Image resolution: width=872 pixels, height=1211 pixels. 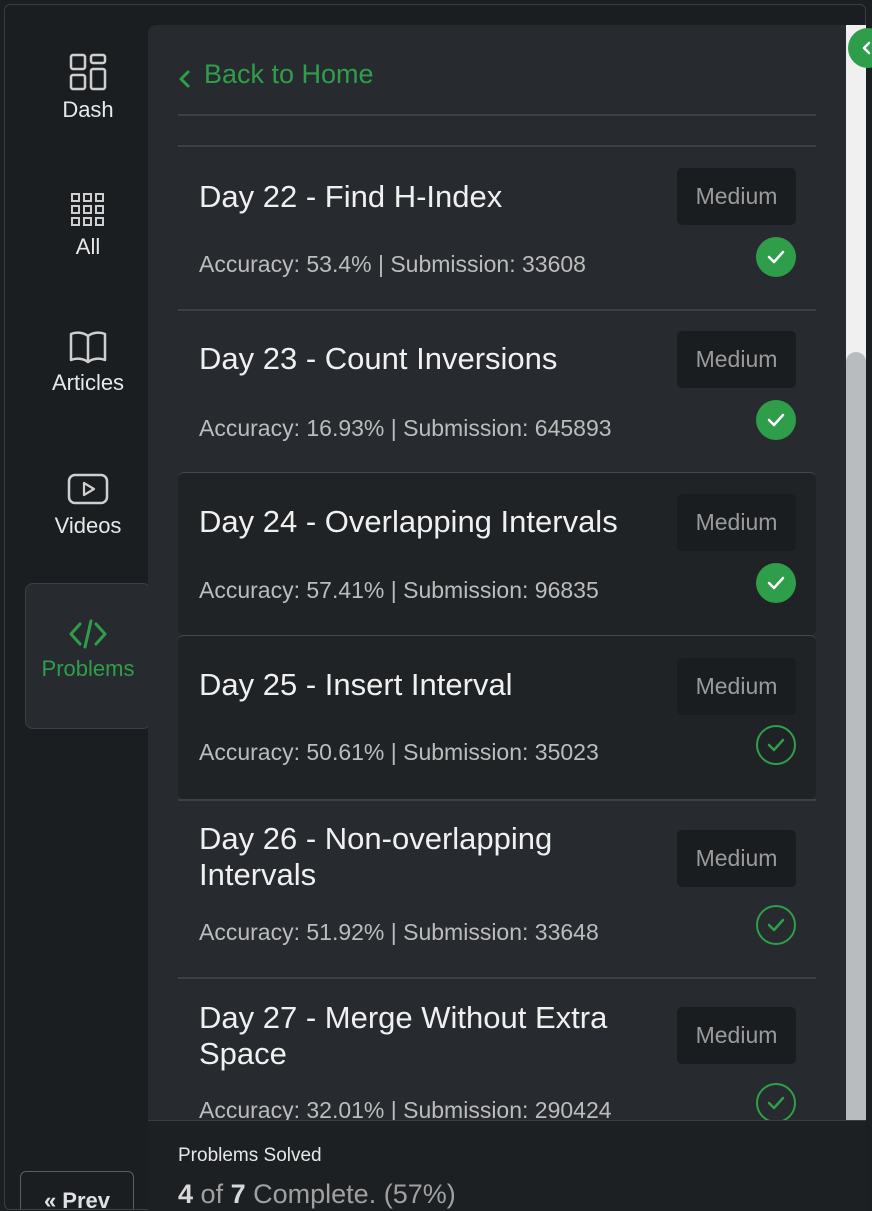 I want to click on nav-problems-label: Problems, so click(x=88, y=668).